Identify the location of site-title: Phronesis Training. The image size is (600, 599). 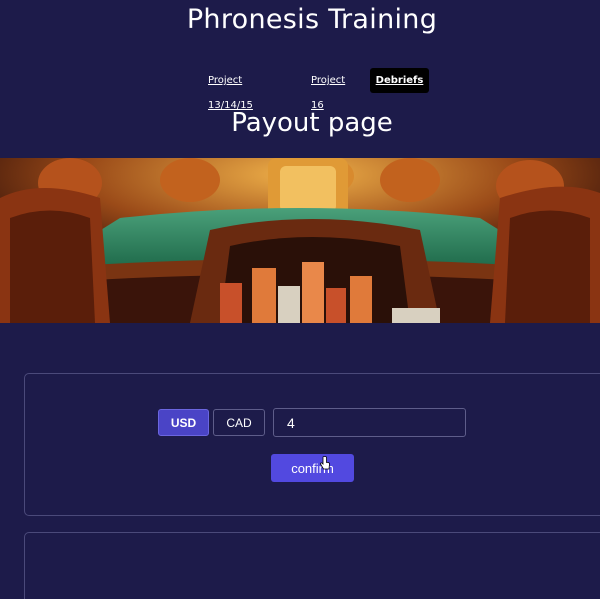
(312, 19).